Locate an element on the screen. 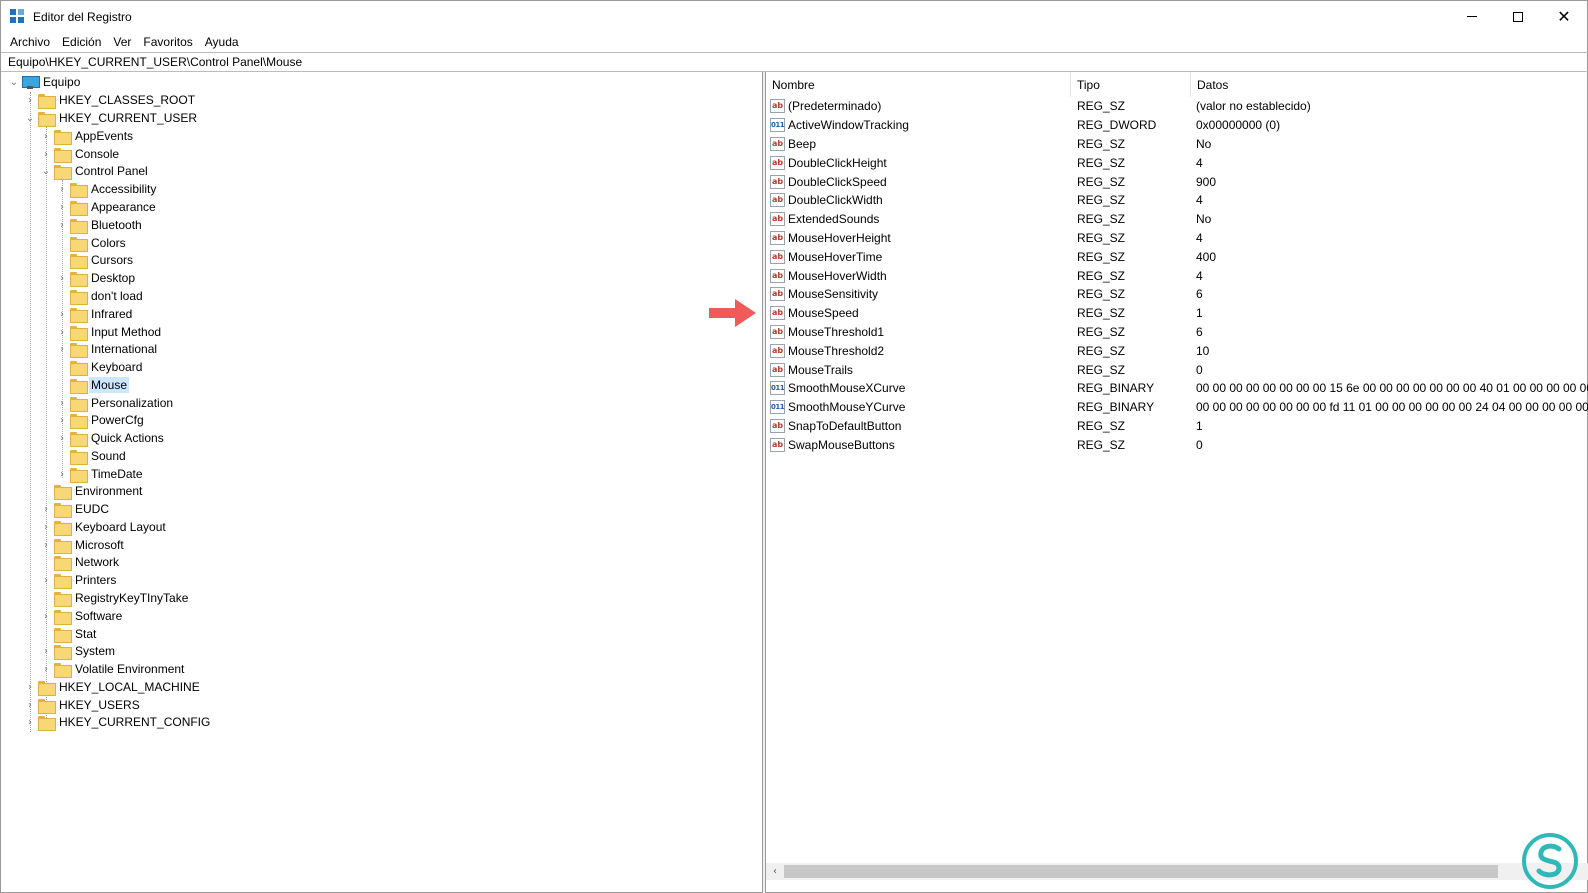 This screenshot has height=893, width=1588. tree-item-powercfg: › PowerCfg is located at coordinates (101, 420).